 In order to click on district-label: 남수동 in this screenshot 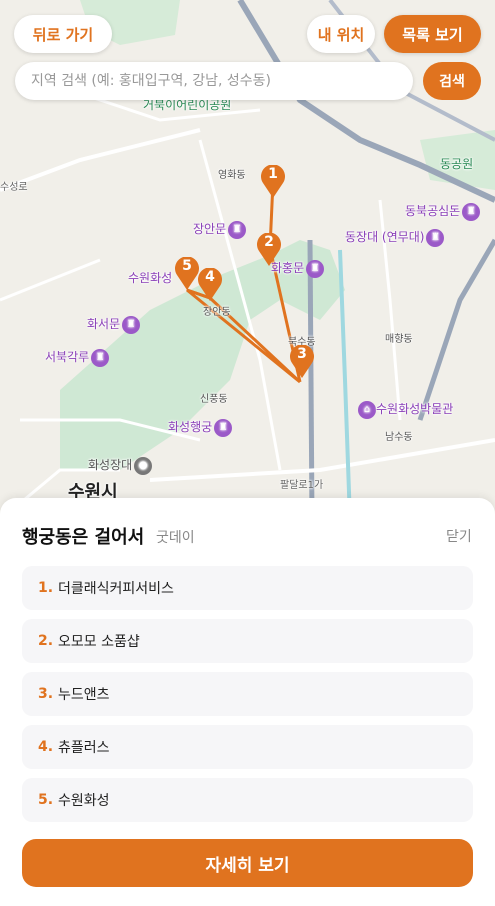, I will do `click(399, 437)`.